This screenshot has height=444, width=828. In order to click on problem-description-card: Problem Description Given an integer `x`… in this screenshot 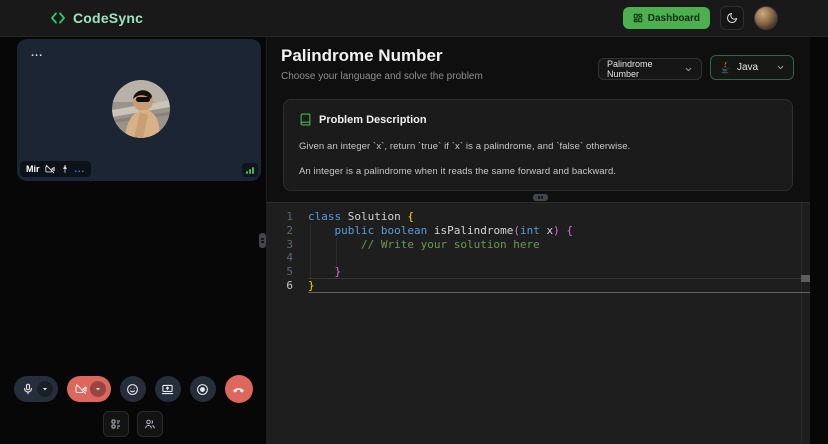, I will do `click(538, 145)`.